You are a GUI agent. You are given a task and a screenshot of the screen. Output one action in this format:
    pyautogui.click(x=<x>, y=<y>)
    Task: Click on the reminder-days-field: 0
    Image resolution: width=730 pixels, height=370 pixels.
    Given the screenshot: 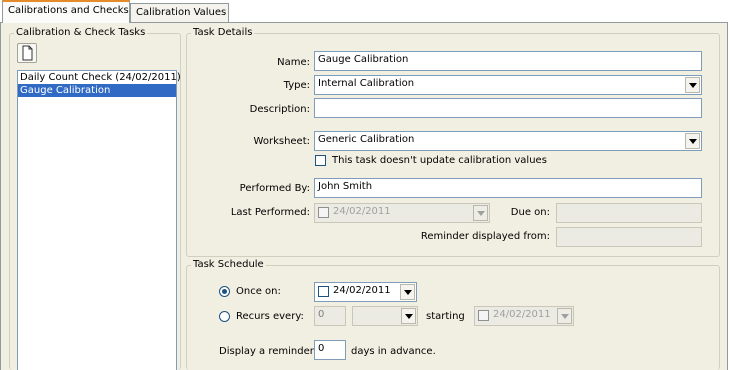 What is the action you would take?
    pyautogui.click(x=330, y=350)
    